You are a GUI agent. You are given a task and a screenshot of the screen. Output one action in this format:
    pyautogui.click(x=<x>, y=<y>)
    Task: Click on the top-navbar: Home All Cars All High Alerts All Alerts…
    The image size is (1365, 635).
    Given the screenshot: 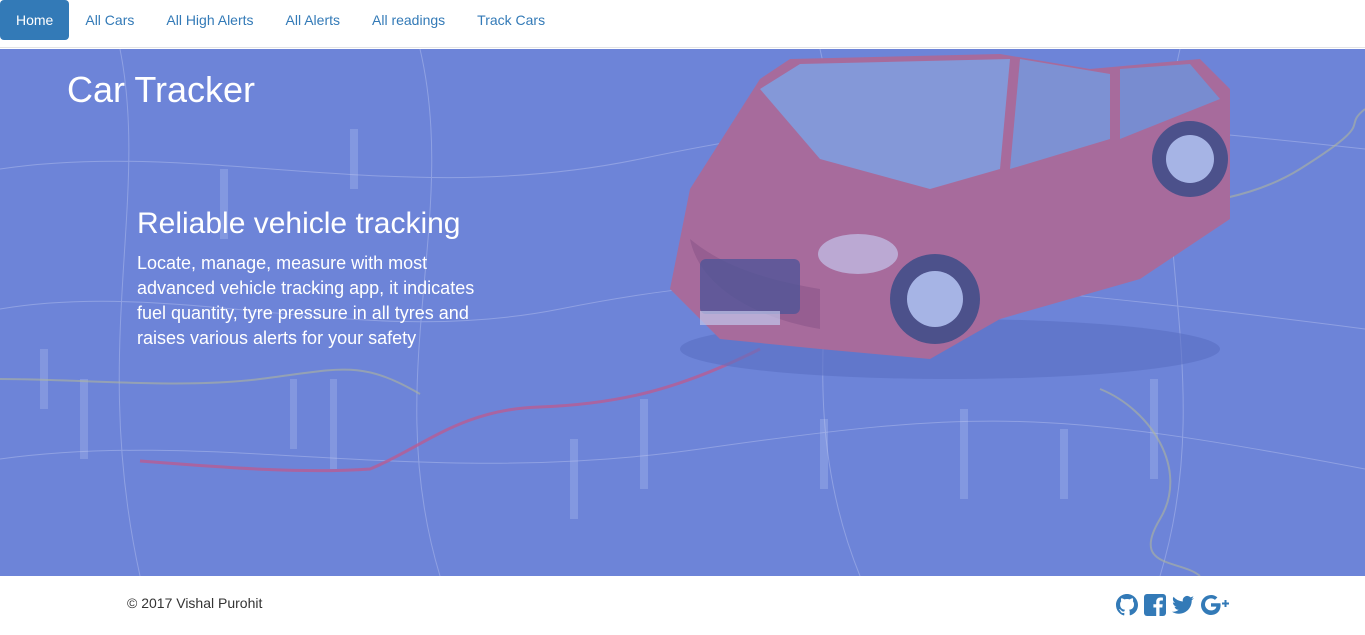 What is the action you would take?
    pyautogui.click(x=682, y=24)
    